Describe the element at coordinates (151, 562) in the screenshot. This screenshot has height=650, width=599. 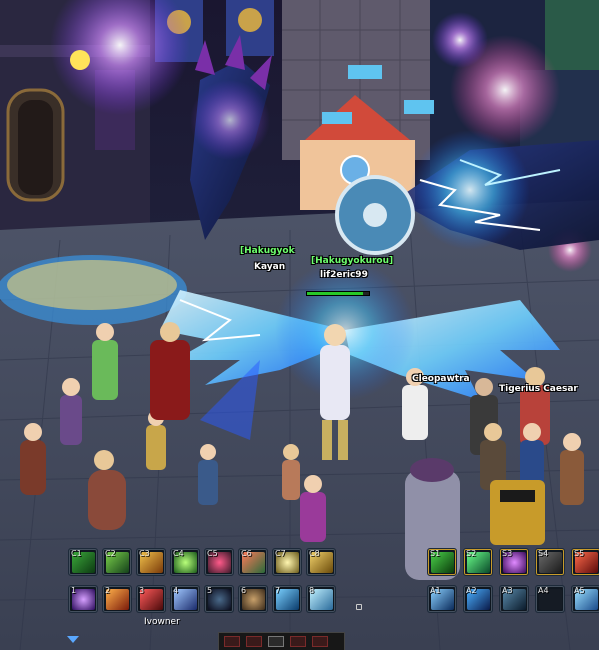
I see `skill-slot: C3` at that location.